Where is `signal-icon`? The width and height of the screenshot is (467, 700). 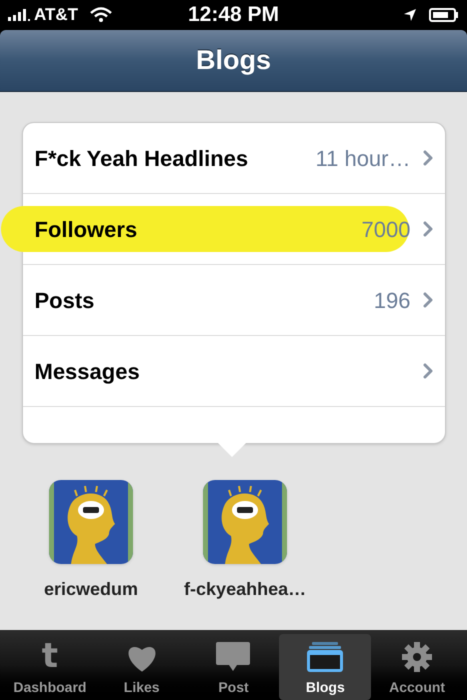
signal-icon is located at coordinates (19, 15).